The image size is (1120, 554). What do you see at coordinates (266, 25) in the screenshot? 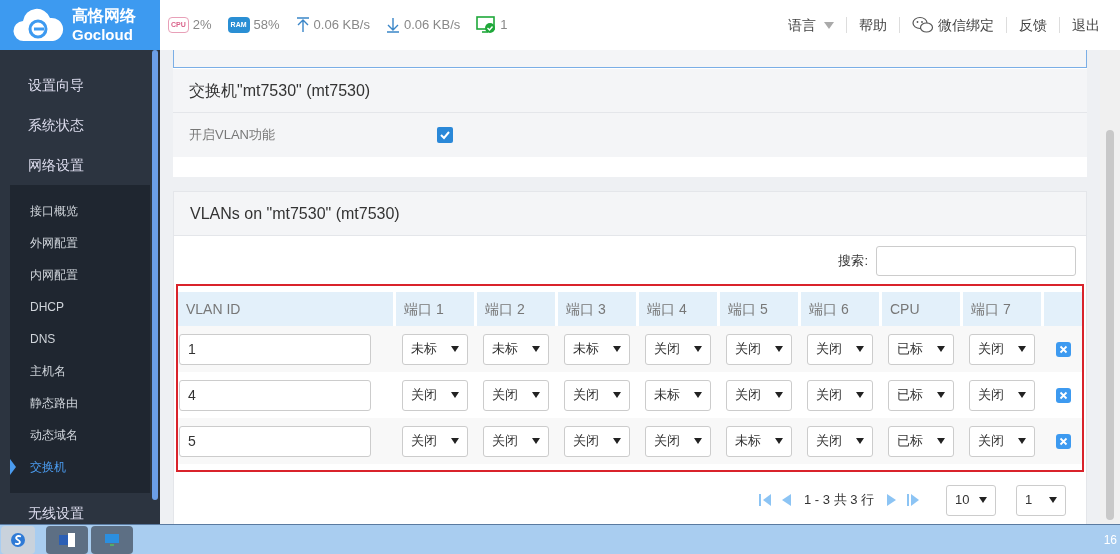
I see `stat-value: 58%` at bounding box center [266, 25].